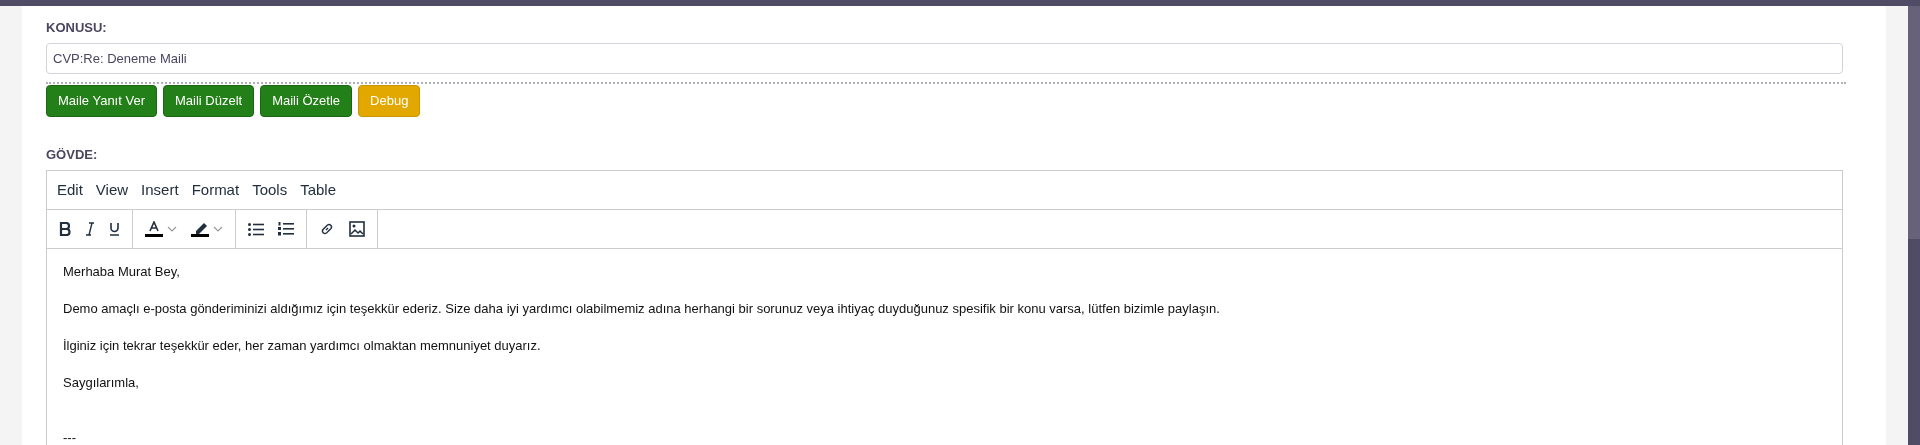 This screenshot has width=1920, height=445. What do you see at coordinates (302, 346) in the screenshot?
I see `body-paragraph: İlginiz için tekrar teşekkür eder, her zaman yardımcı olmaktan memnuniyet duyarız.` at bounding box center [302, 346].